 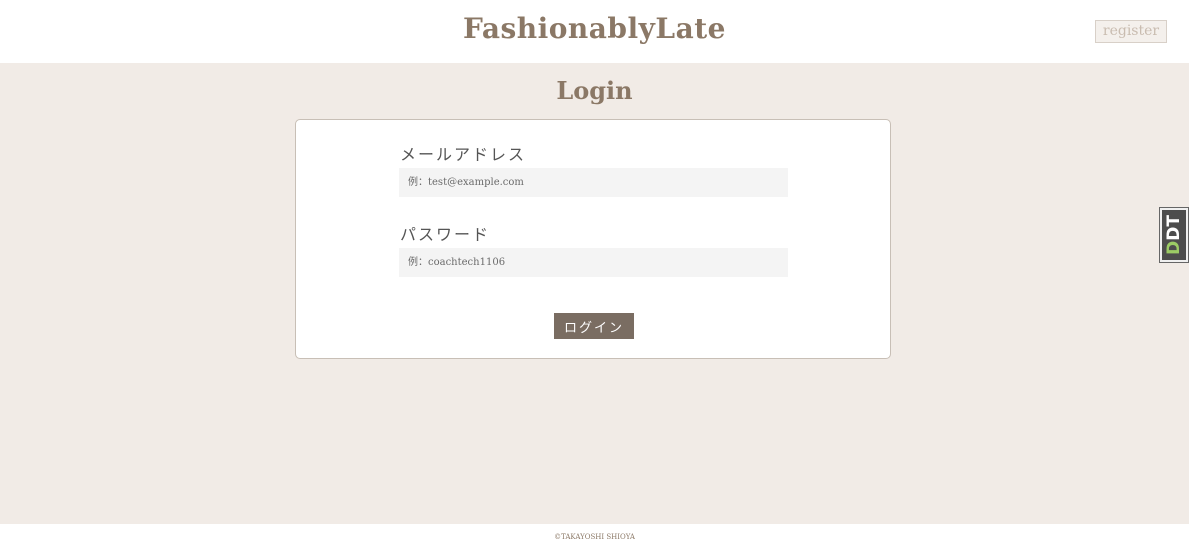 What do you see at coordinates (1194, 271) in the screenshot?
I see `scrollbar-track` at bounding box center [1194, 271].